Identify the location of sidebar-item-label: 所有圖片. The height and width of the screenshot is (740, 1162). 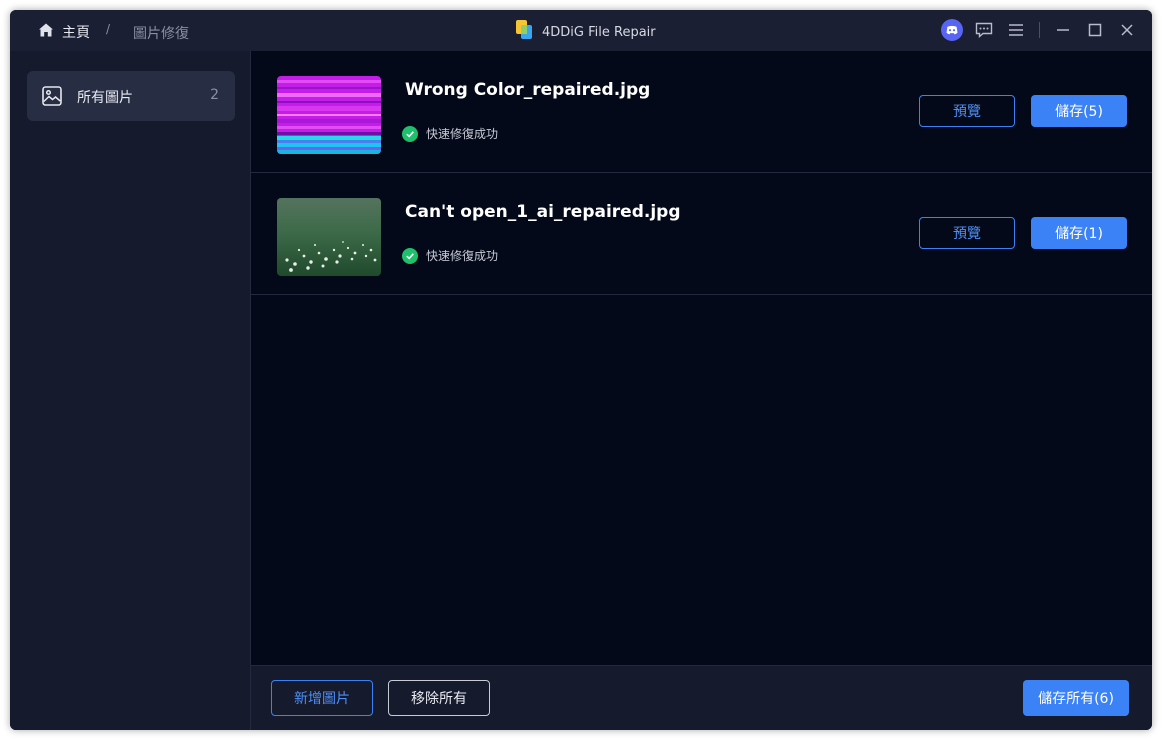
(105, 98).